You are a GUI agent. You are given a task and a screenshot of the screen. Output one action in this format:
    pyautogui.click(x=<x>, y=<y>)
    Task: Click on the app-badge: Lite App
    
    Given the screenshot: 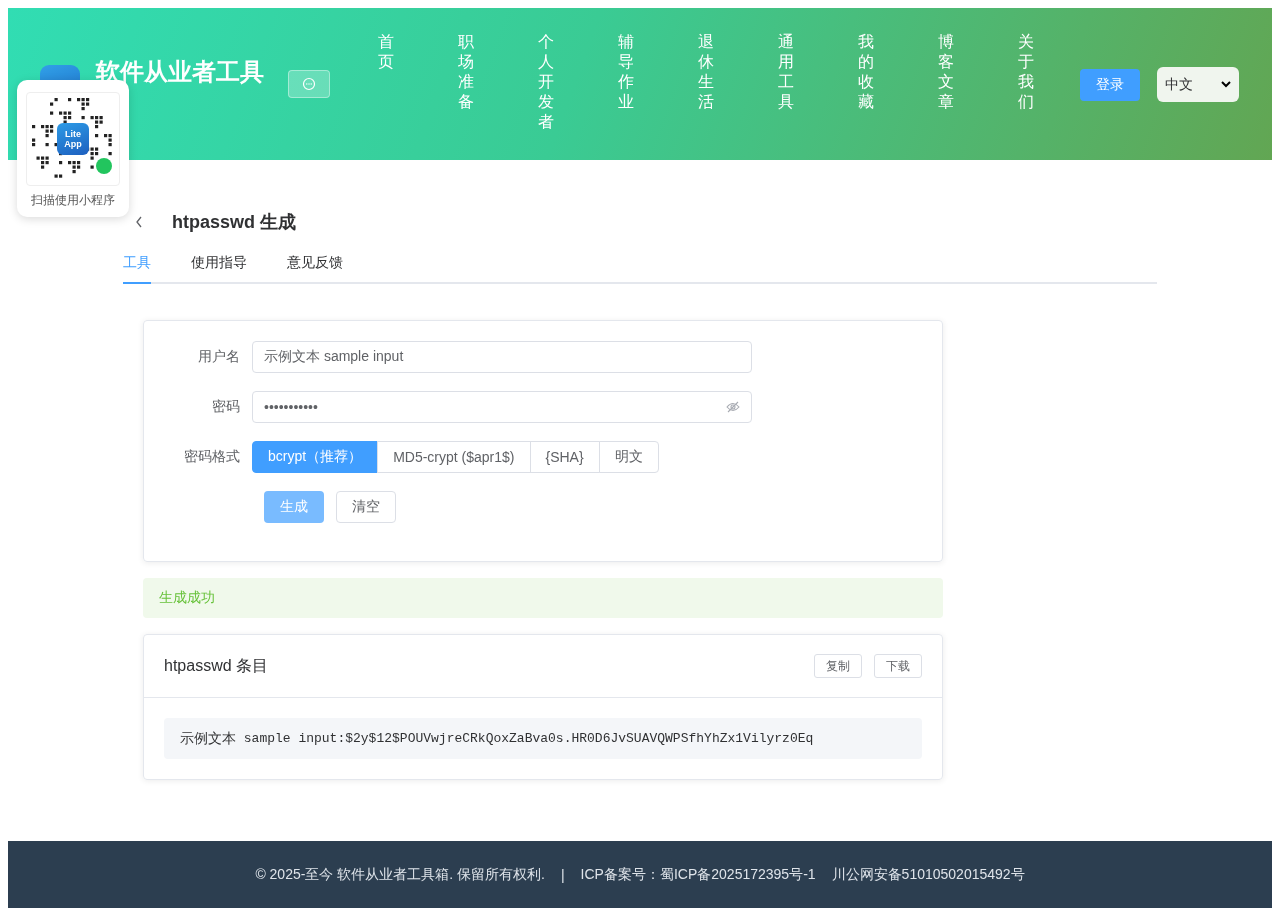 What is the action you would take?
    pyautogui.click(x=73, y=139)
    